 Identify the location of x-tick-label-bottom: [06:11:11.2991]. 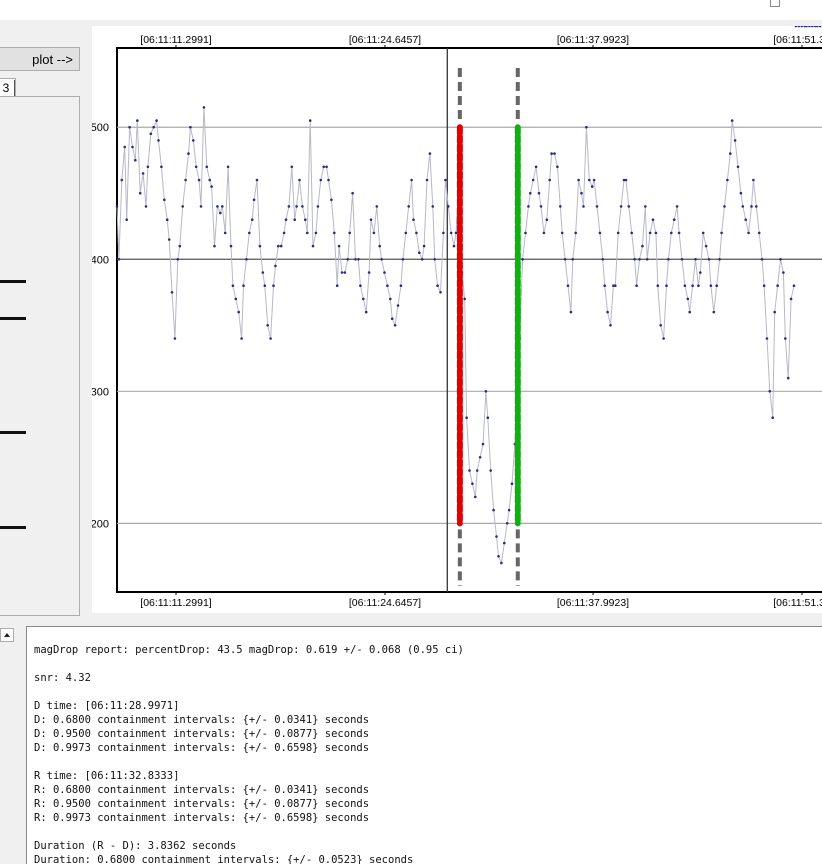
(176, 603).